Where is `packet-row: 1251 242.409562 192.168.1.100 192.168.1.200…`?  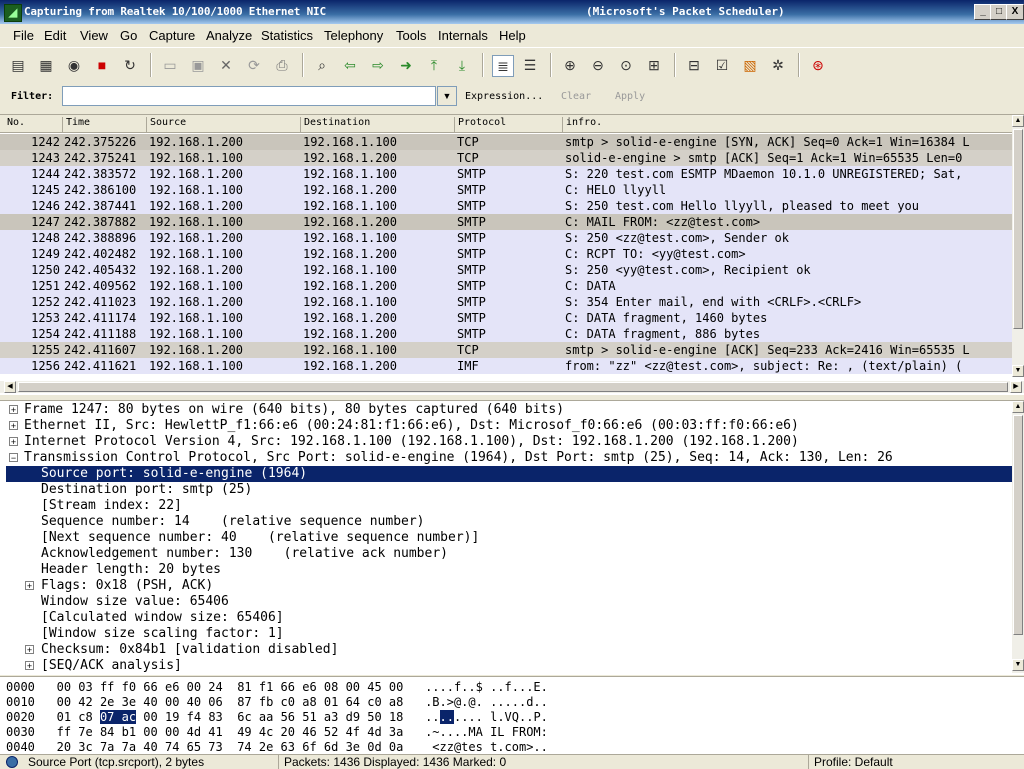
packet-row: 1251 242.409562 192.168.1.100 192.168.1.200… is located at coordinates (506, 286).